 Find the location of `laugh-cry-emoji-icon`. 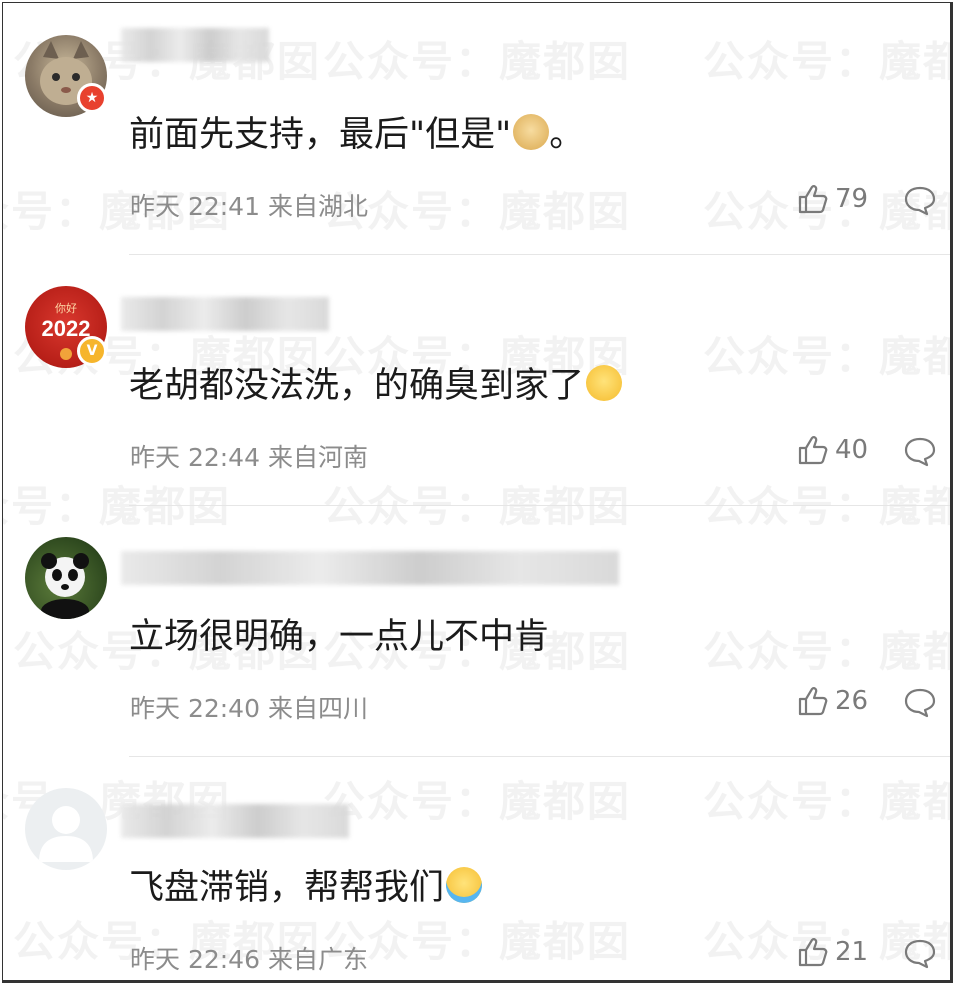

laugh-cry-emoji-icon is located at coordinates (464, 885).